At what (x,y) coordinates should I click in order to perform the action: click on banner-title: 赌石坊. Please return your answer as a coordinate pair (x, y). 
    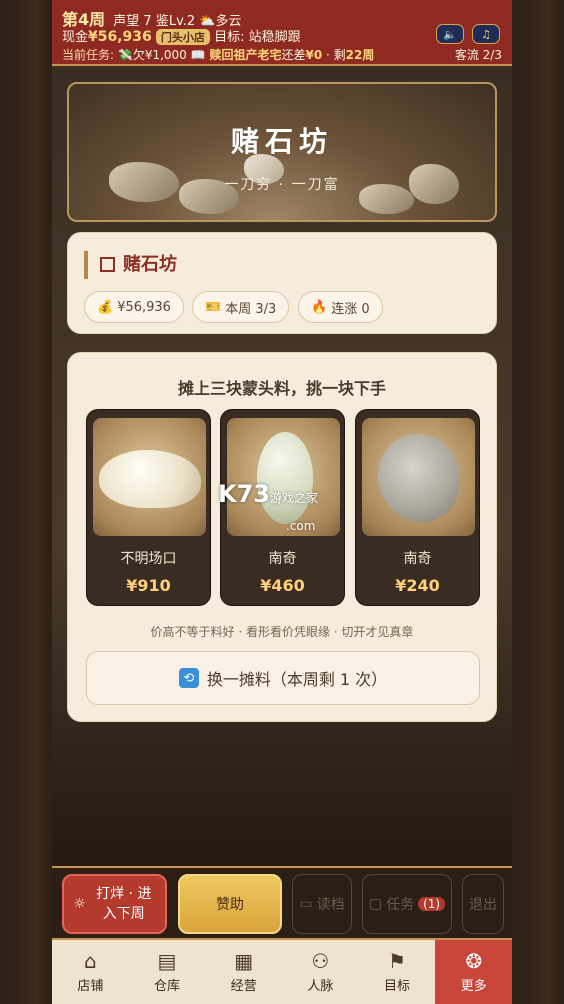
    Looking at the image, I should click on (281, 141).